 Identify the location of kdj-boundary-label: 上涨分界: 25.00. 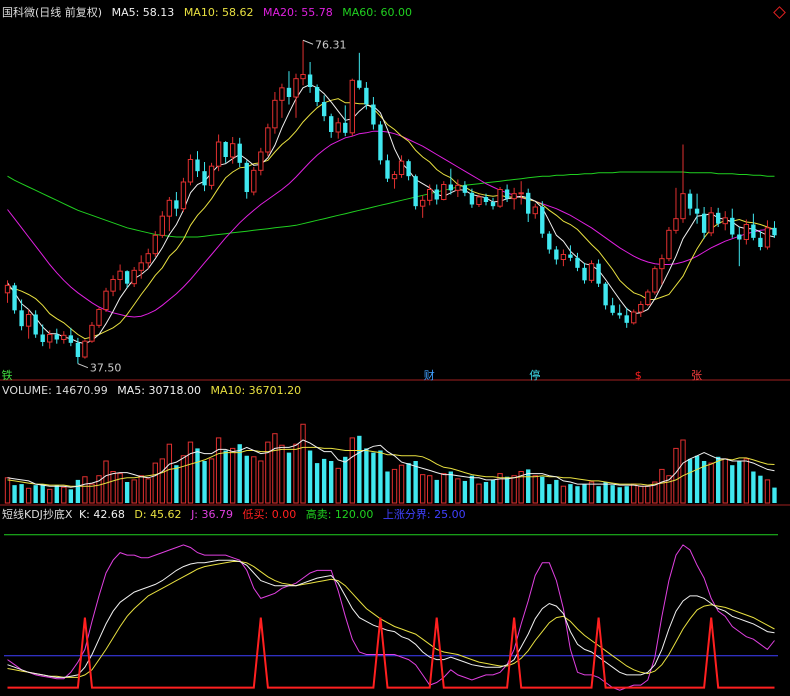
(424, 514).